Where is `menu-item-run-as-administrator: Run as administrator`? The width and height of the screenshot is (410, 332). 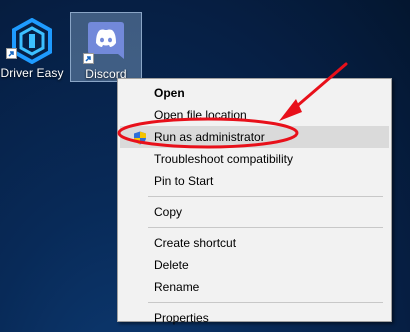 menu-item-run-as-administrator: Run as administrator is located at coordinates (254, 137).